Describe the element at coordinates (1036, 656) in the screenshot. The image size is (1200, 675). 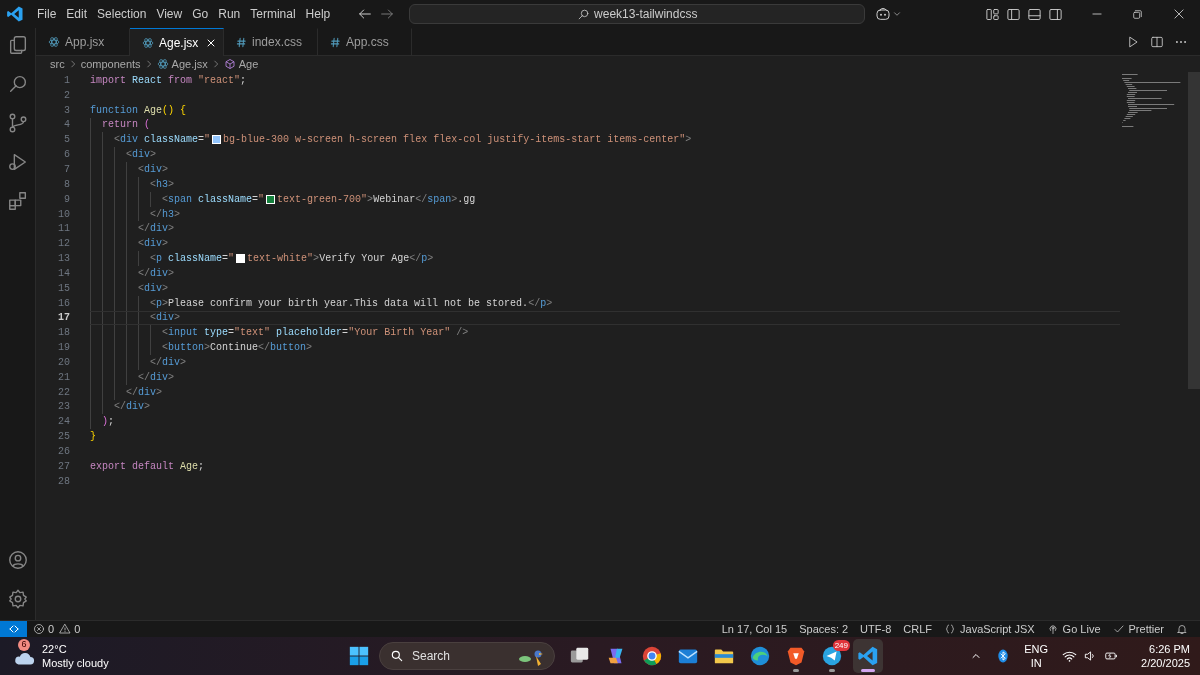
I see `language-indicator: ENG IN` at that location.